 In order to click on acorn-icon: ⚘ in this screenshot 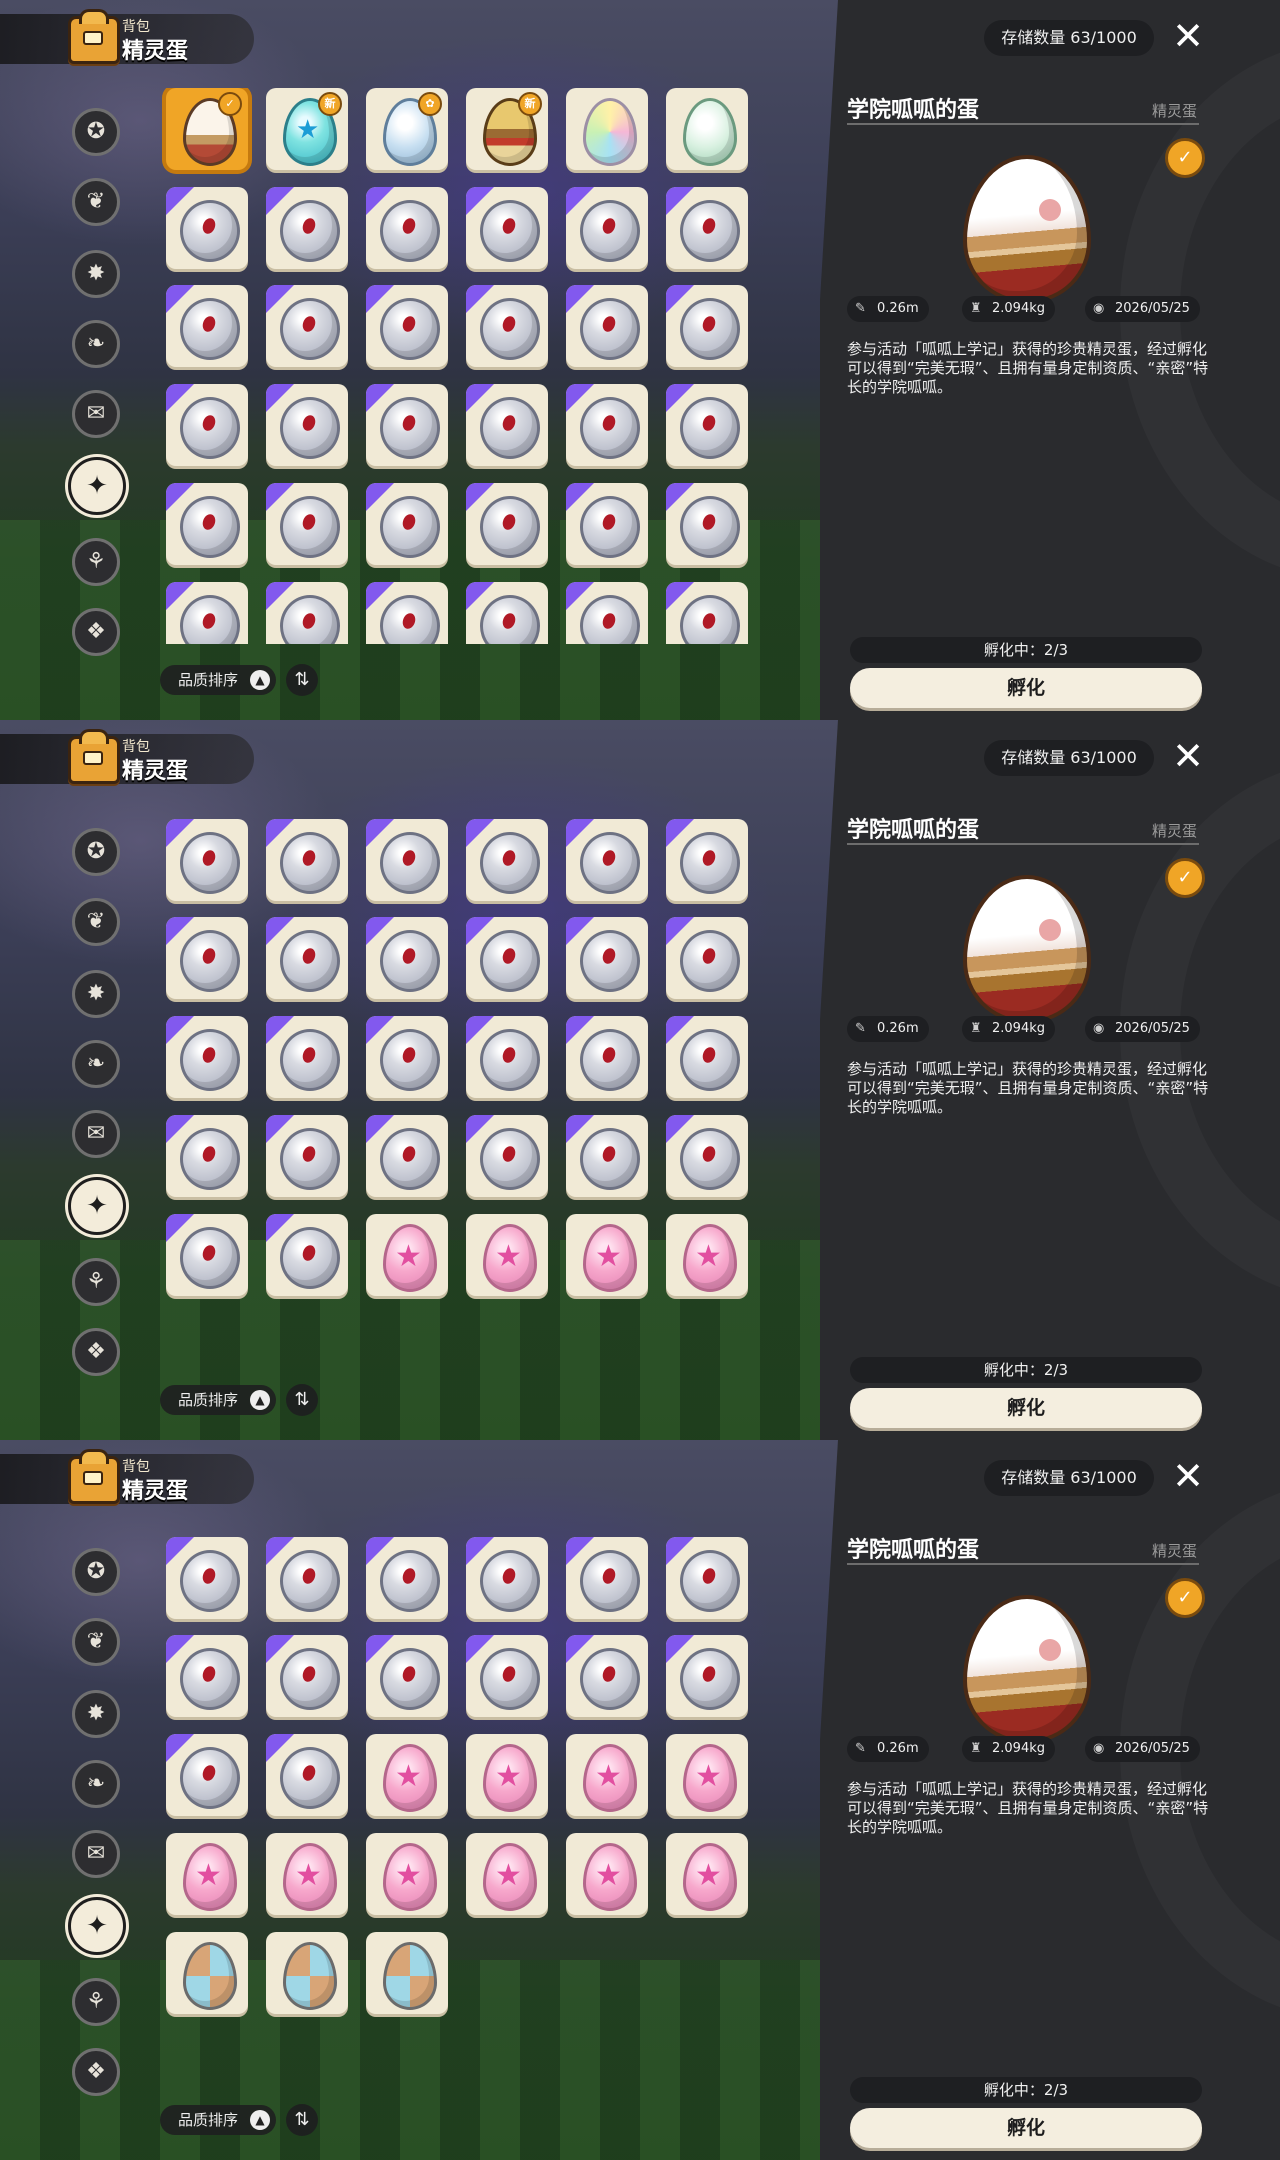, I will do `click(96, 2002)`.